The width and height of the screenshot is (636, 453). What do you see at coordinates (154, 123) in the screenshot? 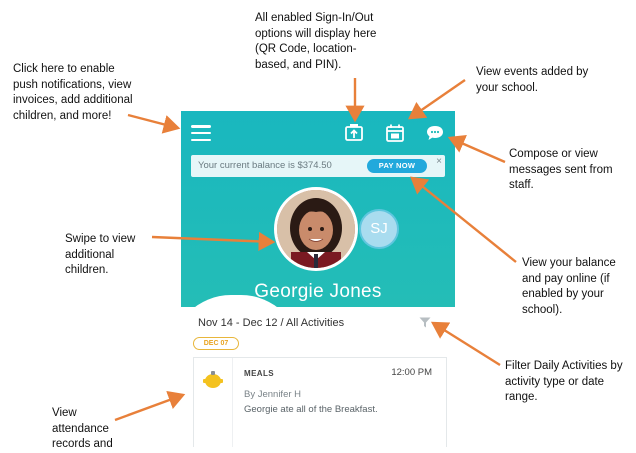
I see `arrow-menu` at bounding box center [154, 123].